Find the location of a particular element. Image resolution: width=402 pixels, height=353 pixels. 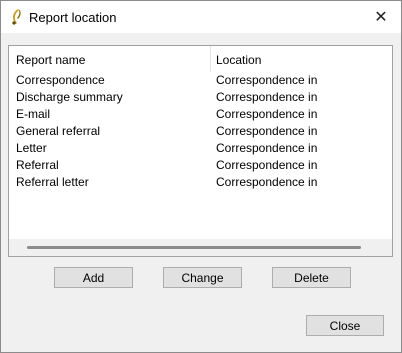

list-row: General referral Correspondence in is located at coordinates (200, 131).